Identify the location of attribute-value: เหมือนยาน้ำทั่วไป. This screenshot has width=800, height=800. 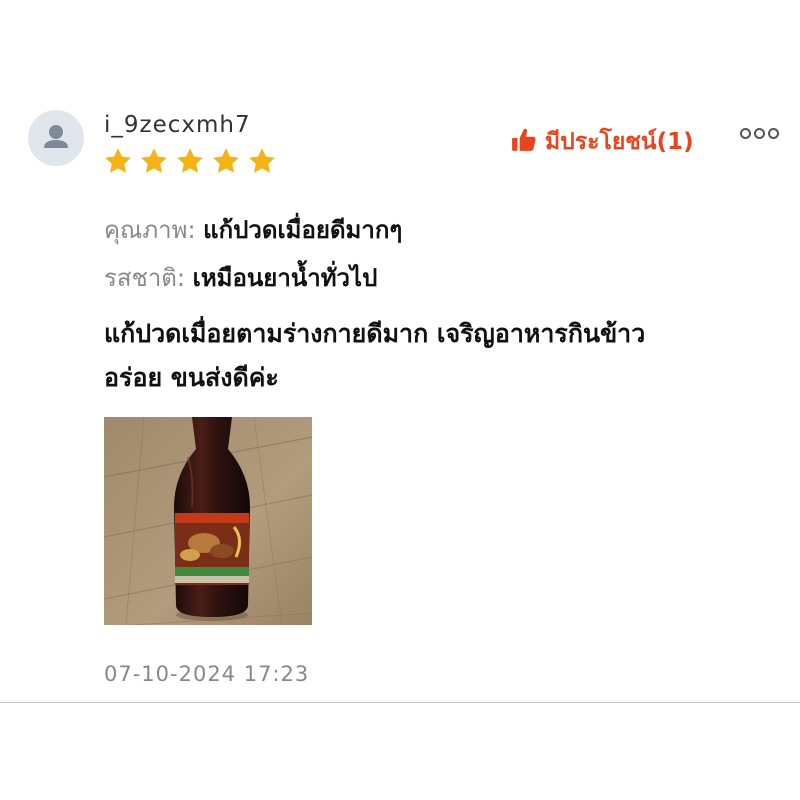
(285, 278).